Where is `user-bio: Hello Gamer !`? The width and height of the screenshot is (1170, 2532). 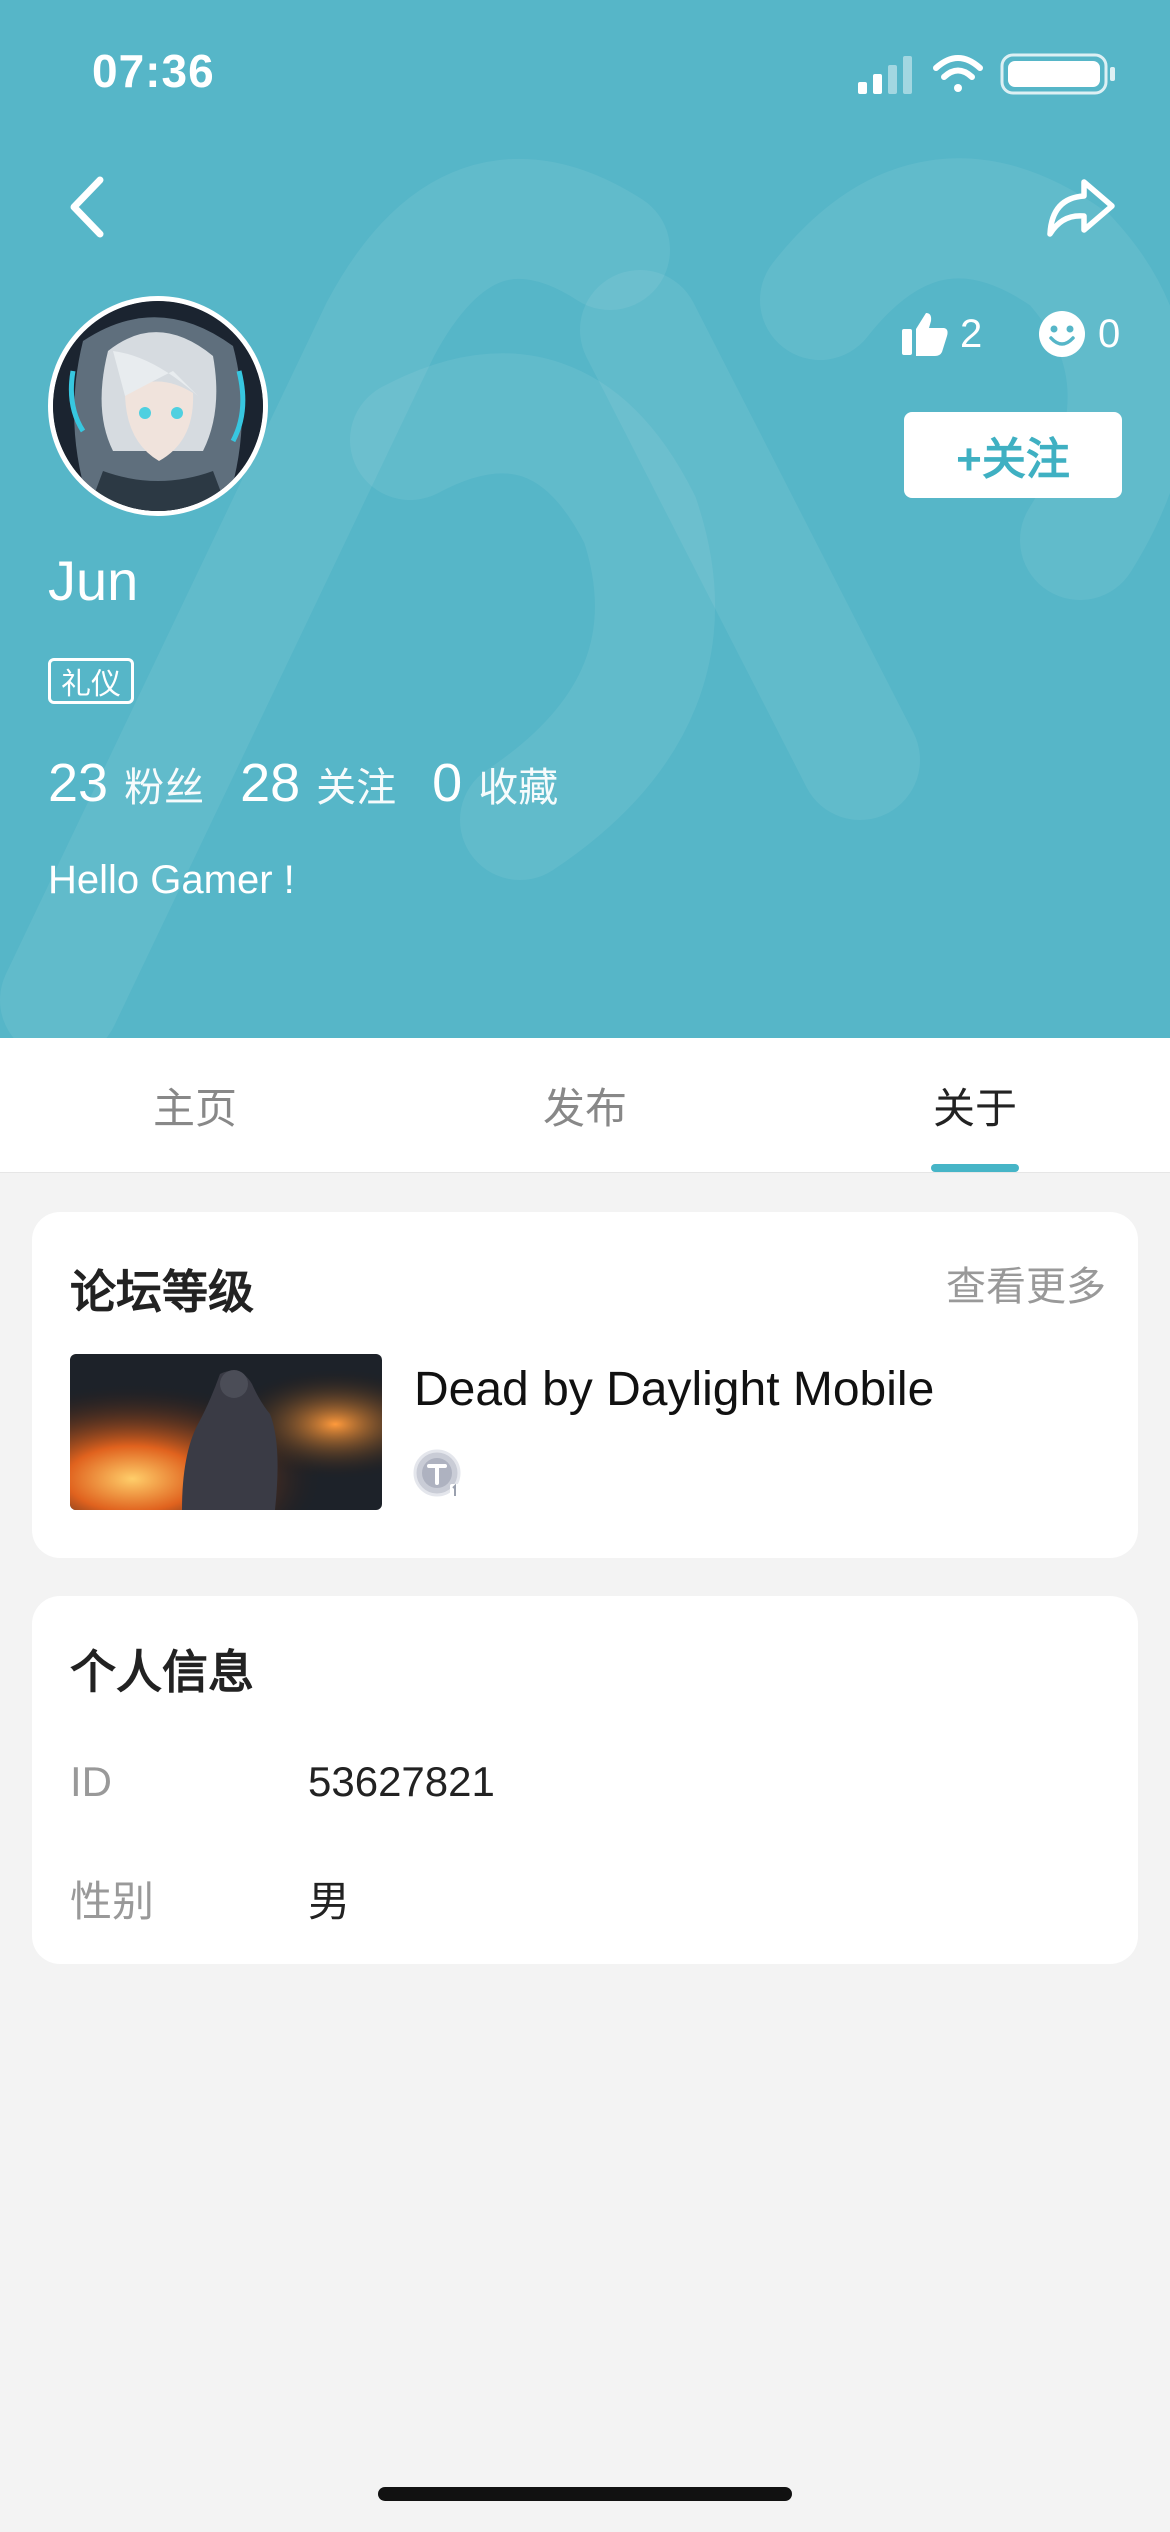
user-bio: Hello Gamer ! is located at coordinates (171, 880).